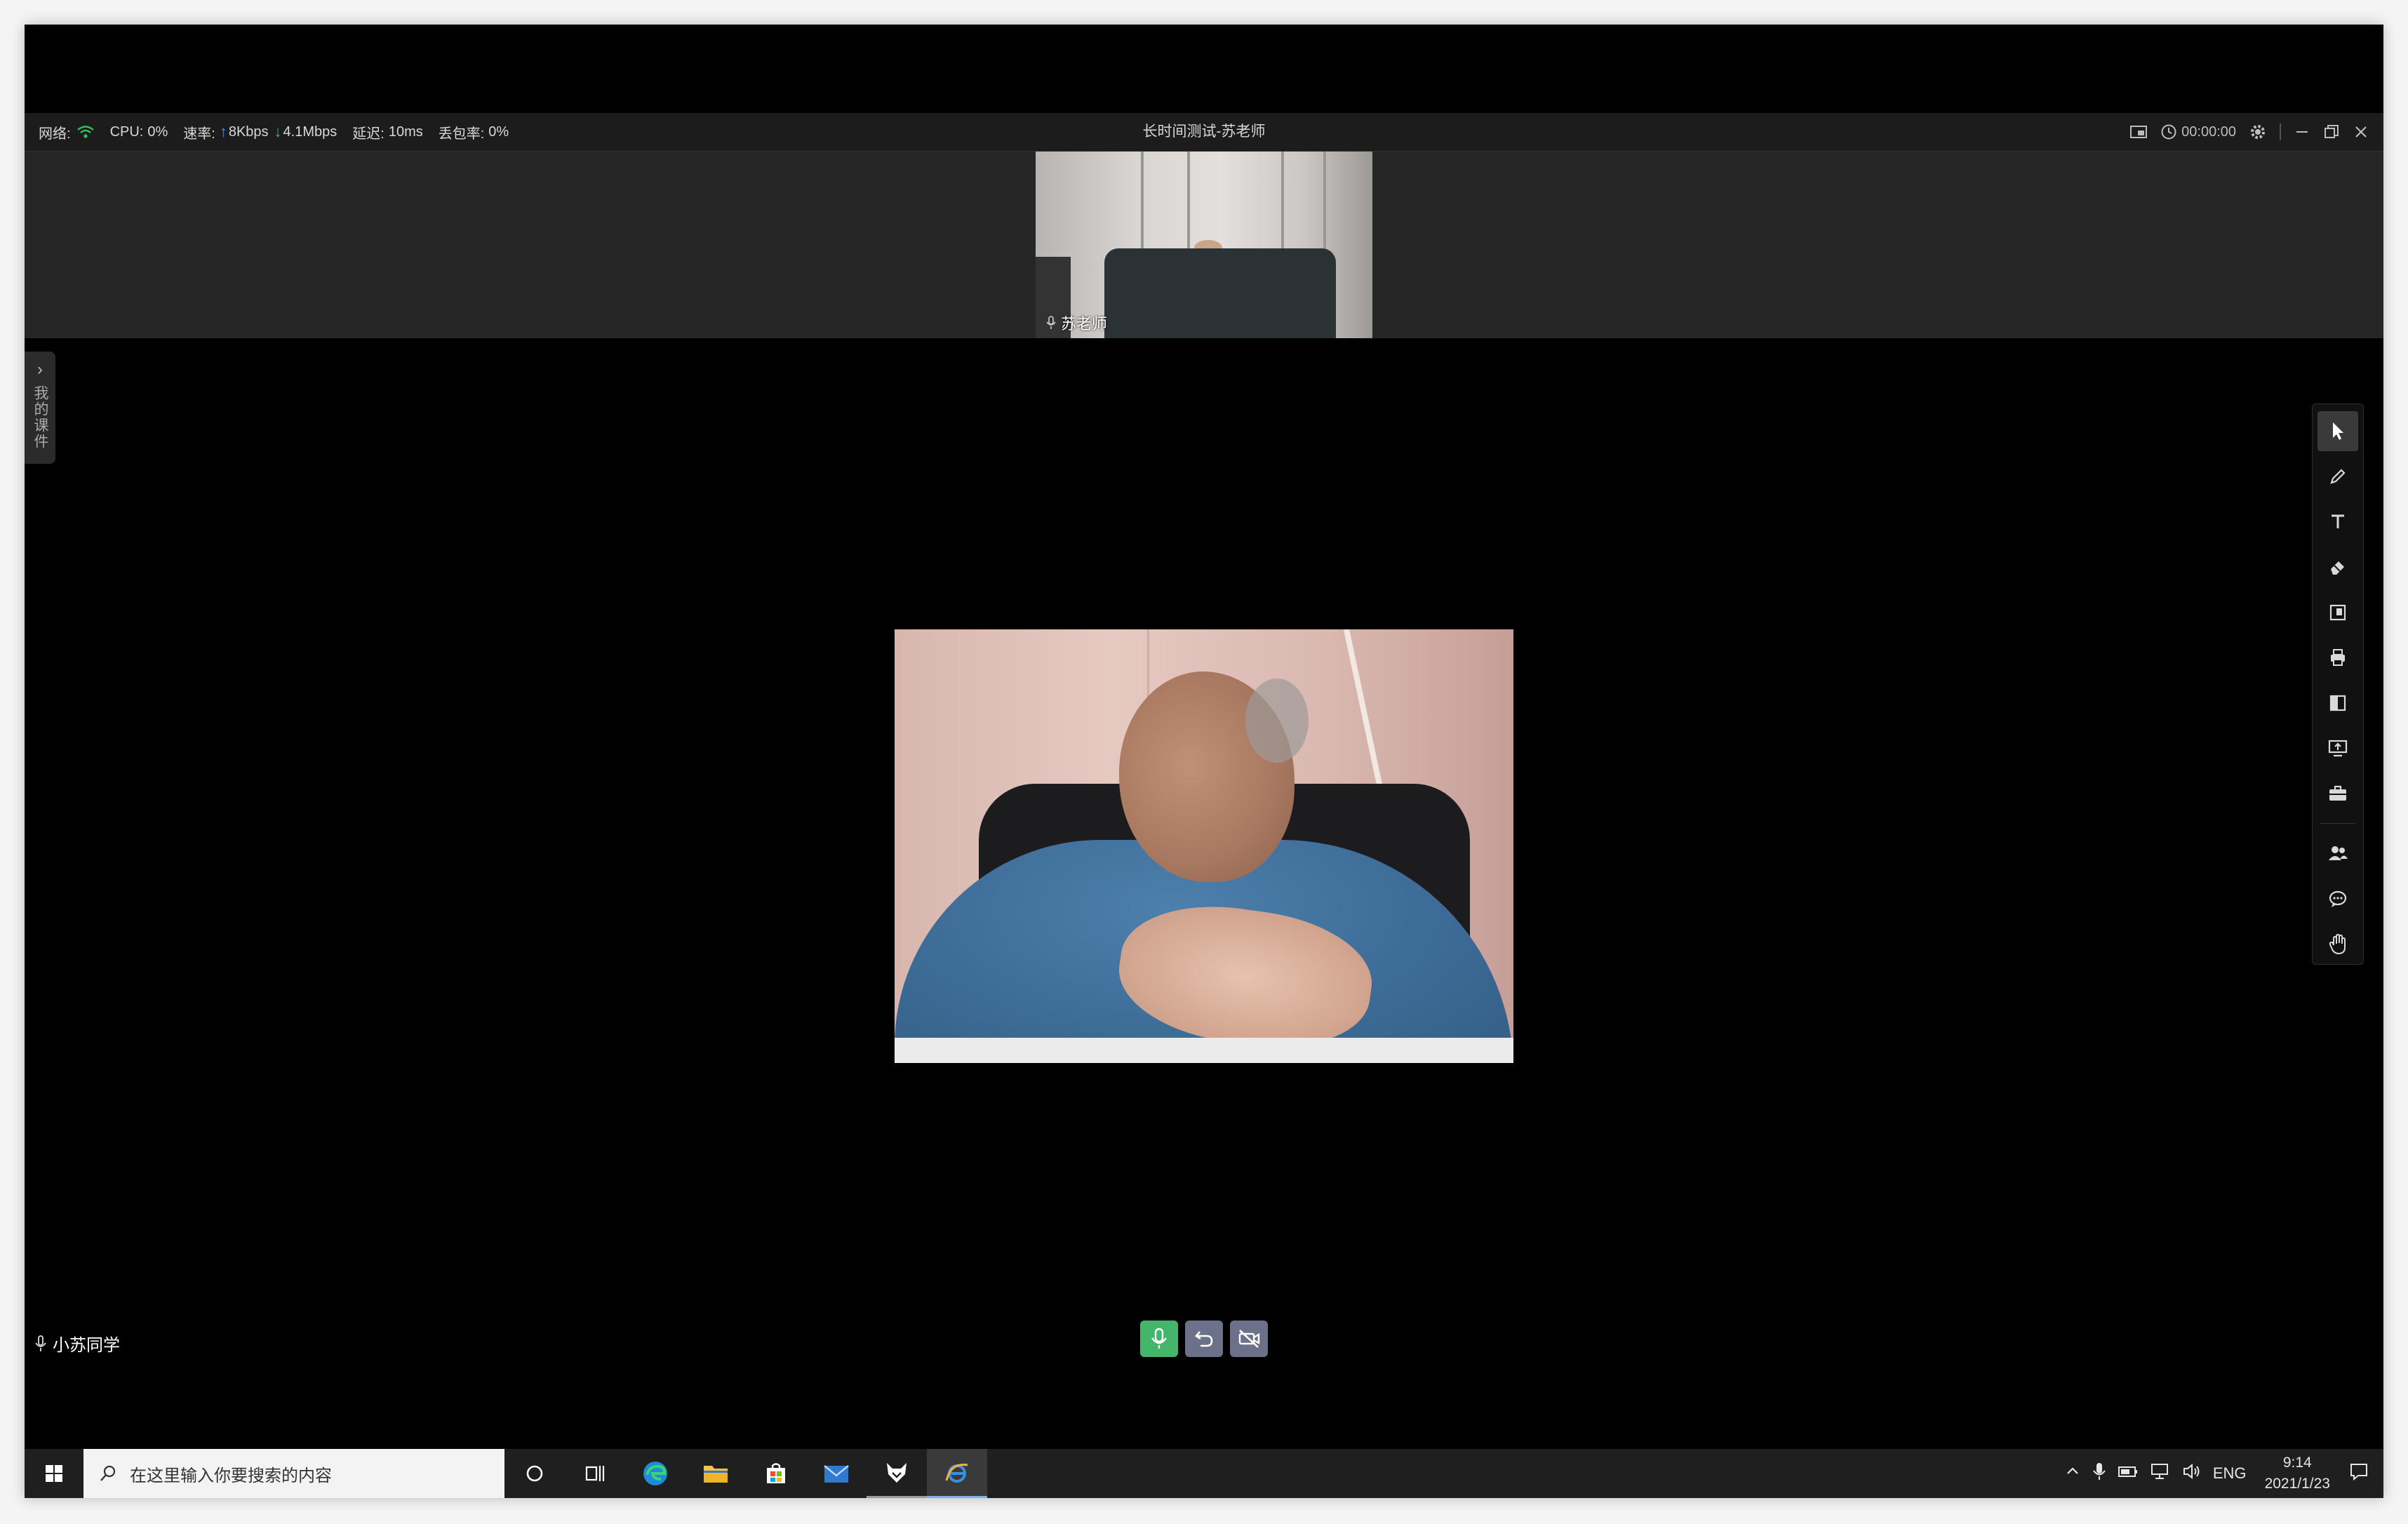 The width and height of the screenshot is (2408, 1524). I want to click on edge-browser-icon, so click(655, 1473).